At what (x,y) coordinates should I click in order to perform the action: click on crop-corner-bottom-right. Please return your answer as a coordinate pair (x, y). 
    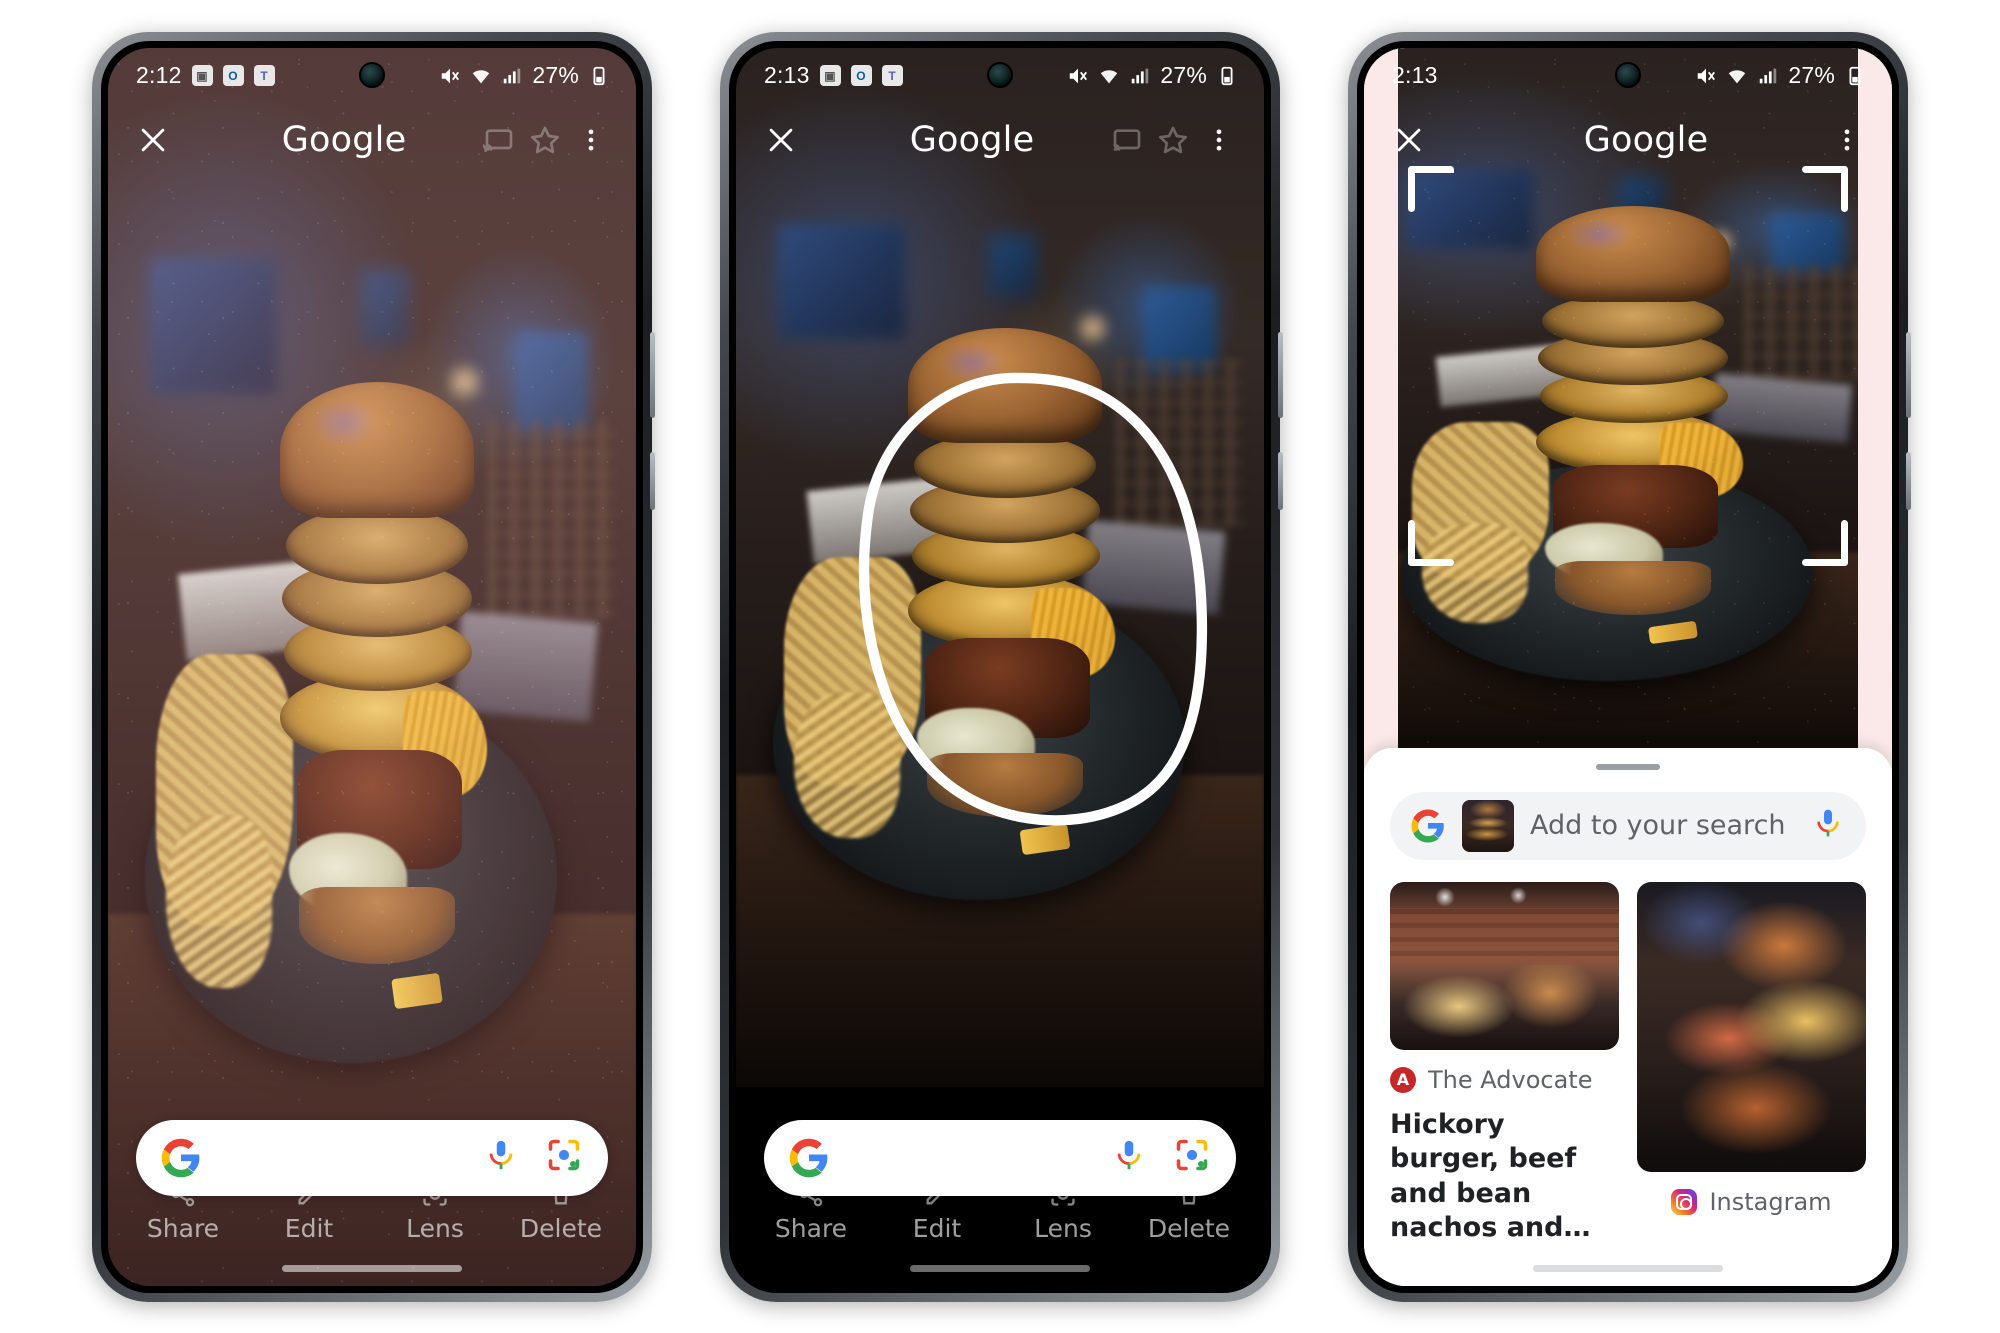
    Looking at the image, I should click on (1825, 542).